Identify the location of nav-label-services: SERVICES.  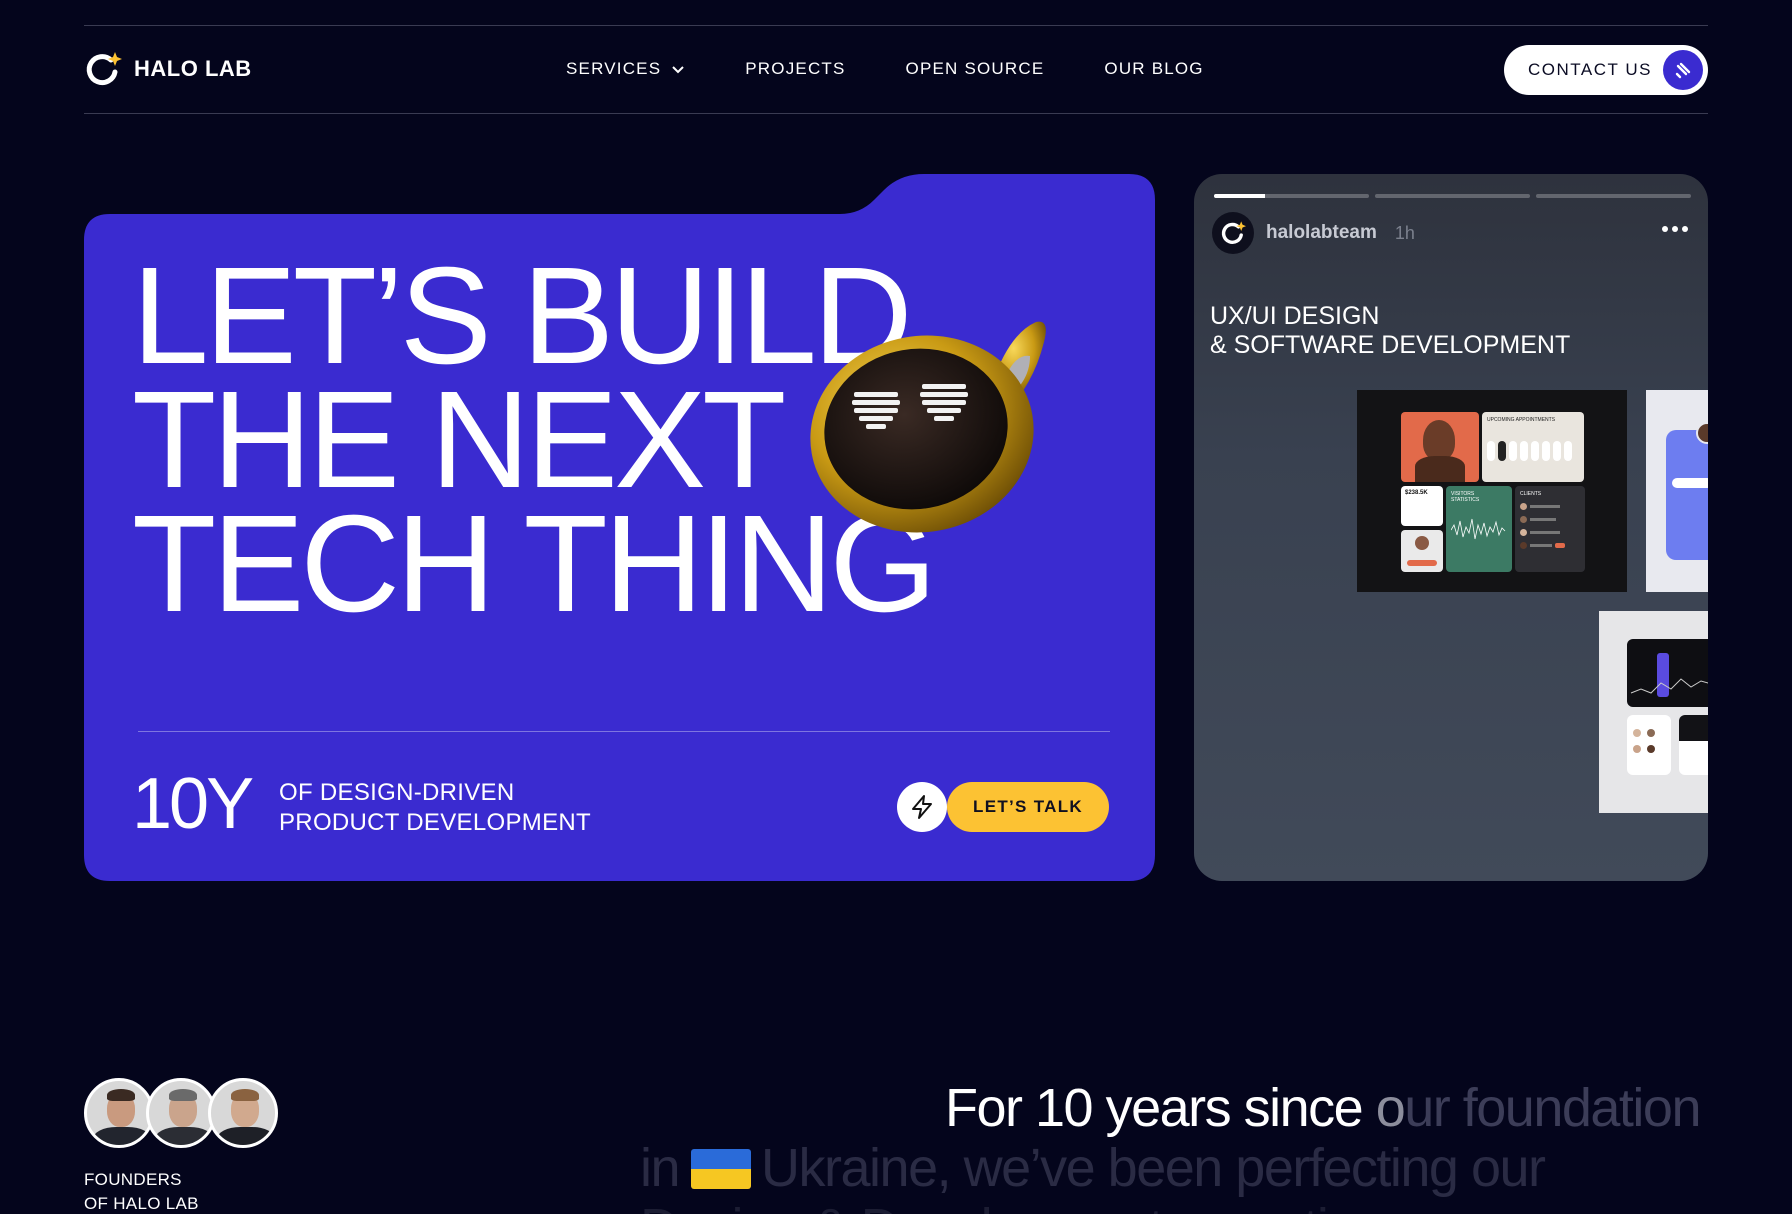
(614, 68).